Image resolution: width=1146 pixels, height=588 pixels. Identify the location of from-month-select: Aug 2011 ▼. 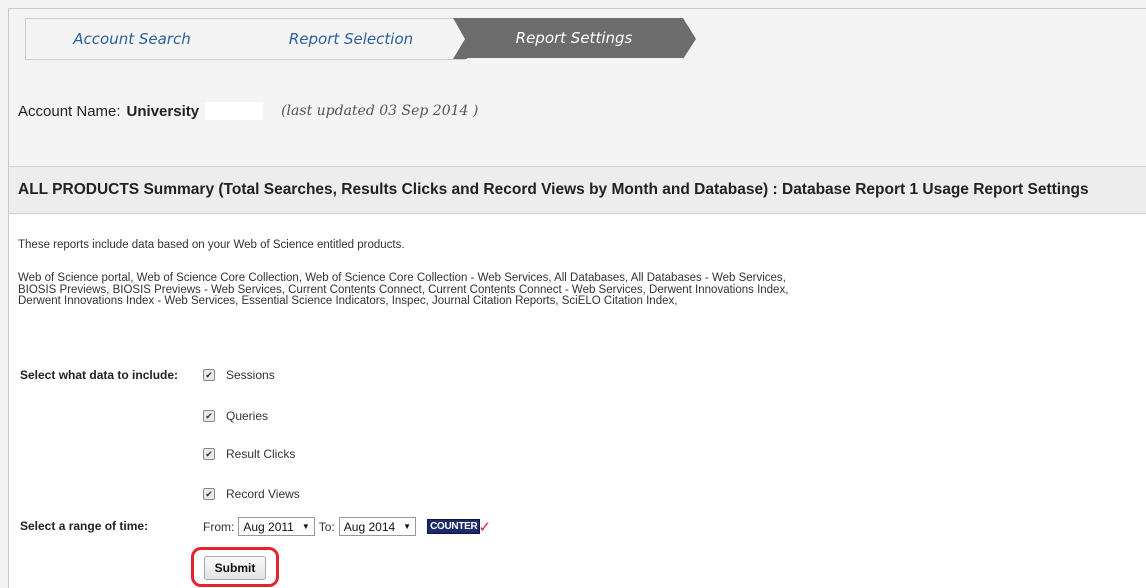
(276, 526).